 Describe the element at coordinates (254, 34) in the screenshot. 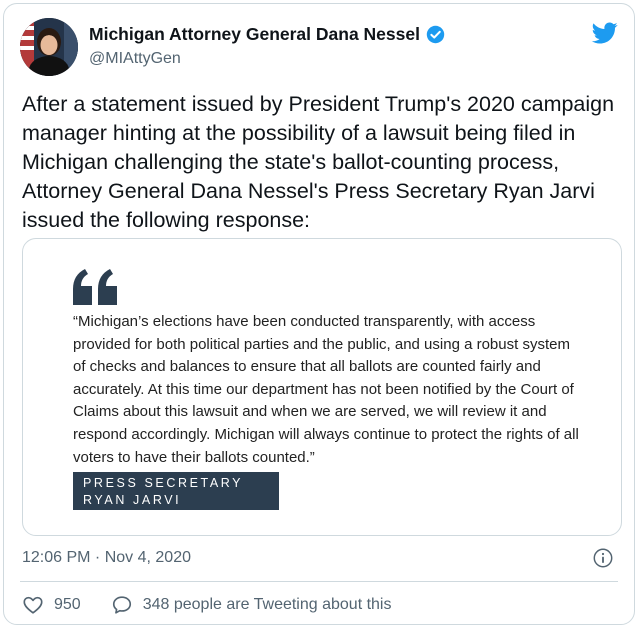

I see `author-name-label: Michigan Attorney General Dana Nessel` at that location.